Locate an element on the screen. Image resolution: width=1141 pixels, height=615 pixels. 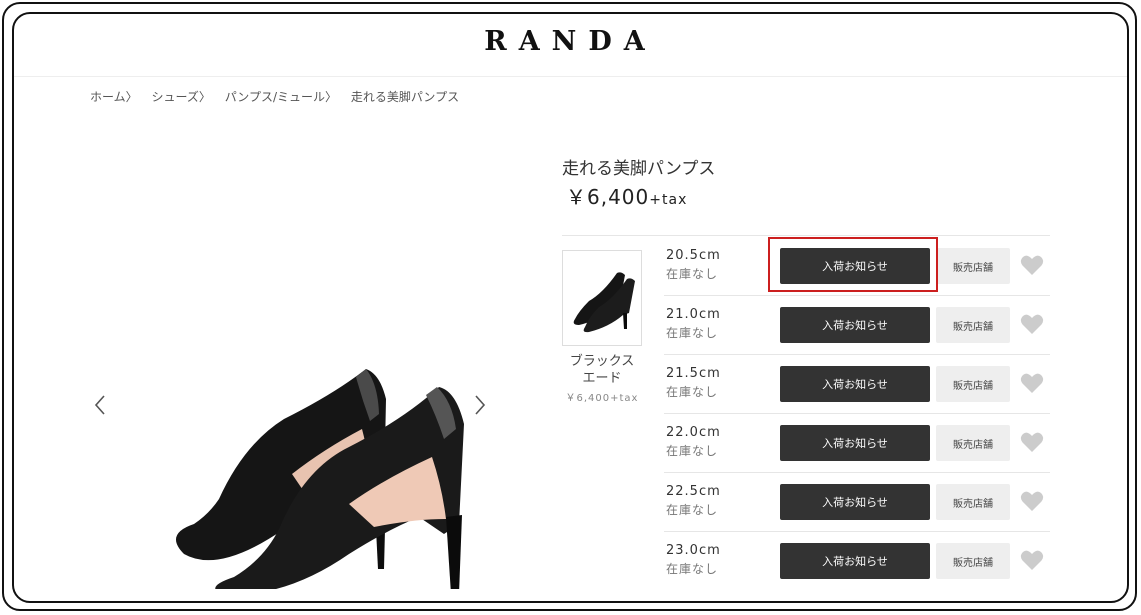
size-label: 22.0cm is located at coordinates (693, 432).